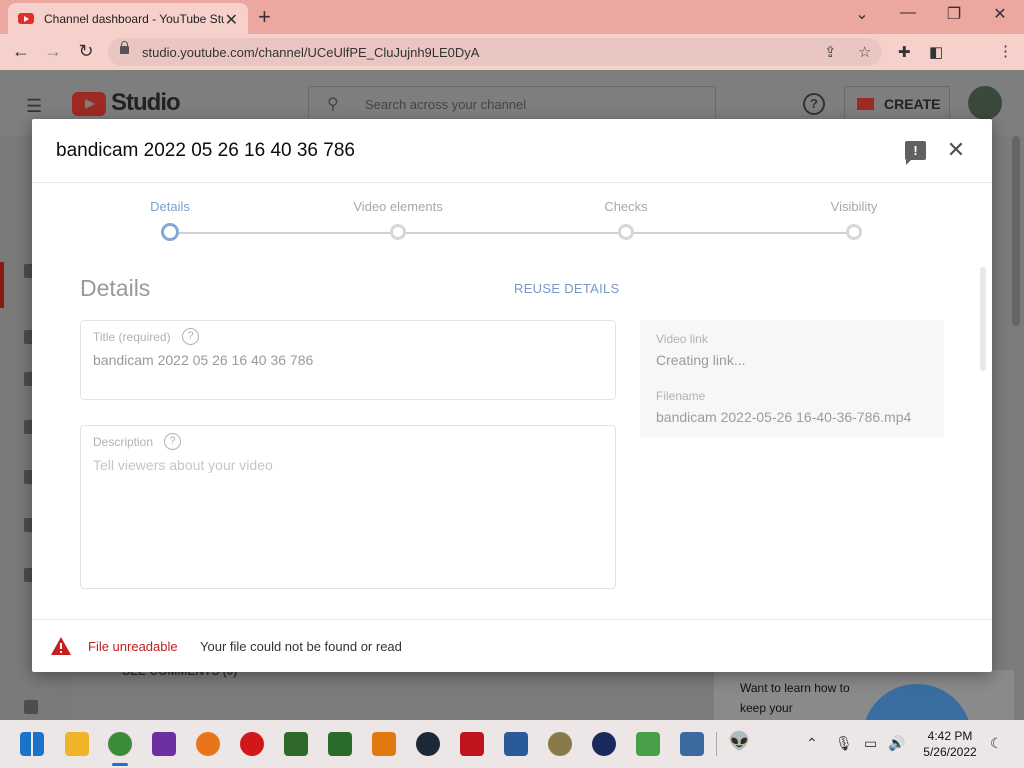 Image resolution: width=1024 pixels, height=768 pixels. I want to click on youtube-favicon-icon, so click(26, 18).